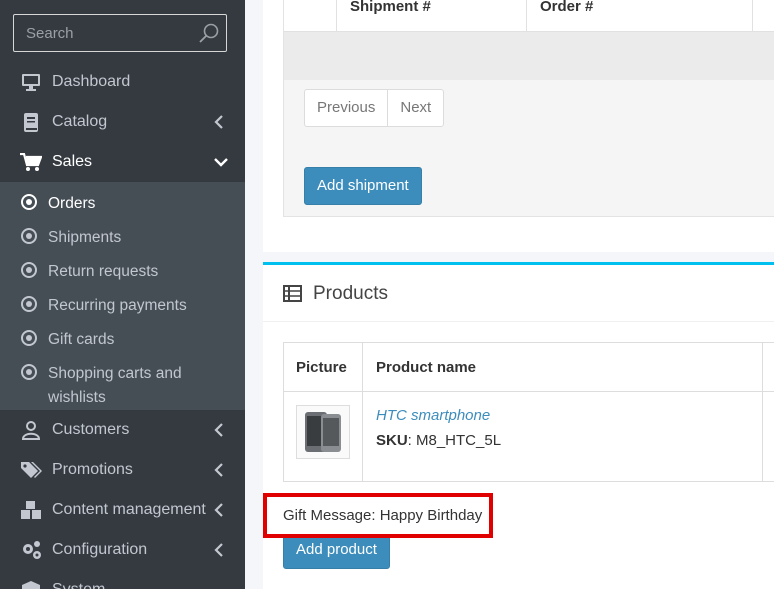  I want to click on nav-item-sales: Sales, so click(122, 162).